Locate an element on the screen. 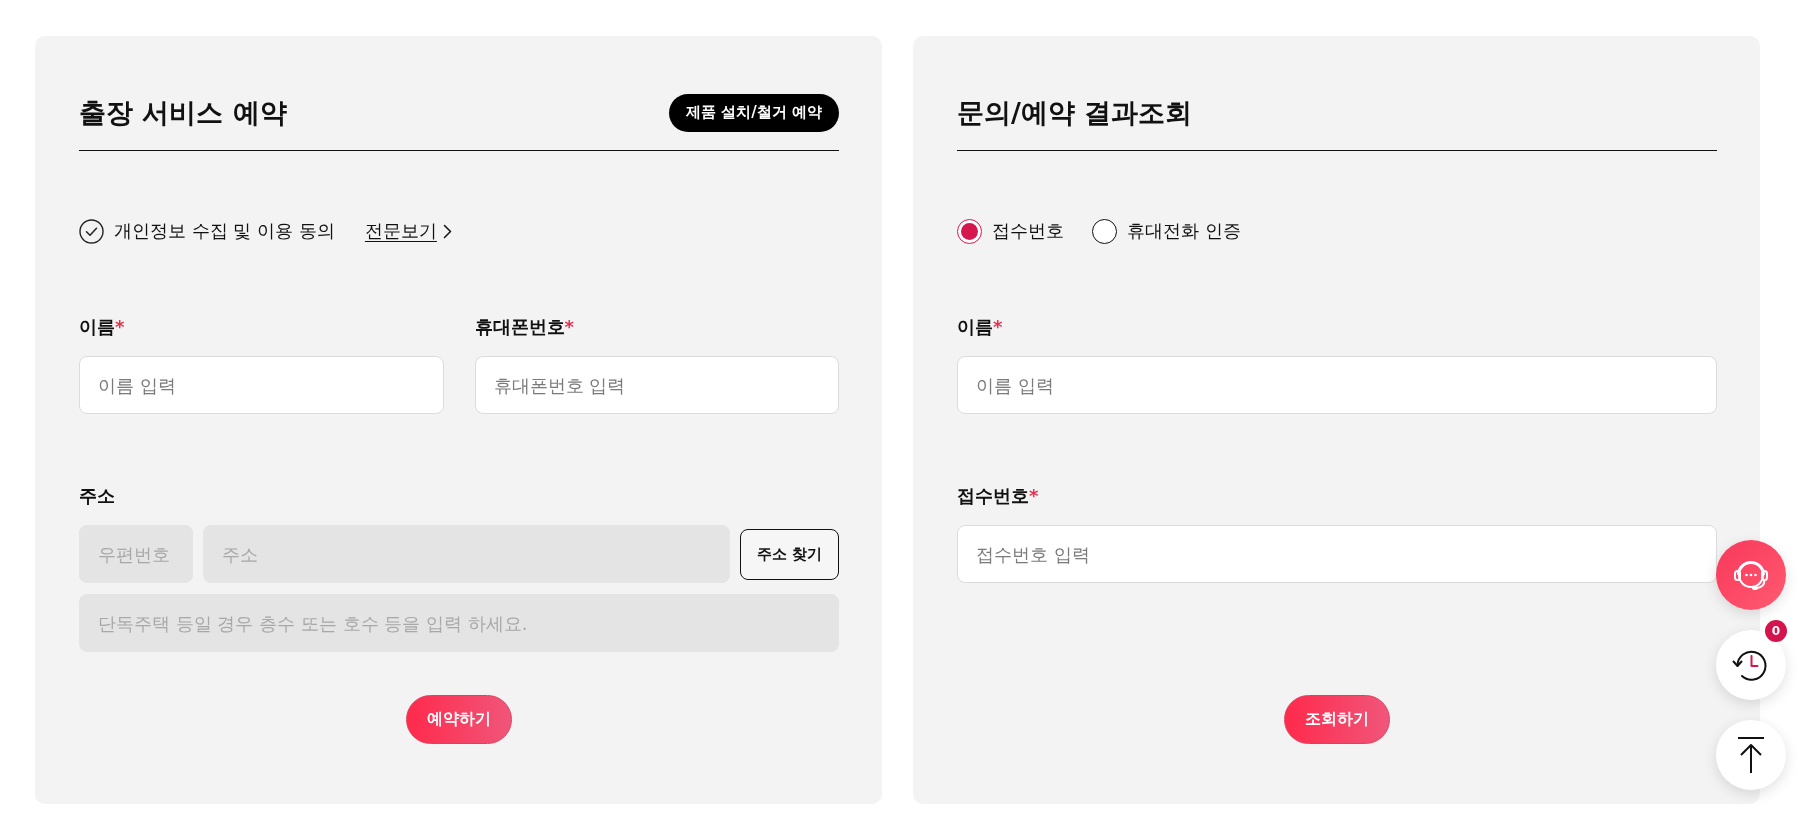 This screenshot has width=1820, height=826. search-button: 조회하기 is located at coordinates (1337, 719).